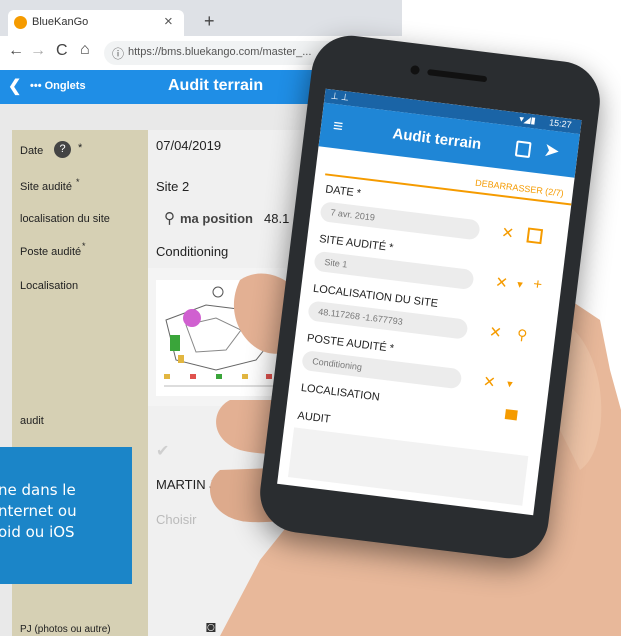  Describe the element at coordinates (337, 364) in the screenshot. I see `phone-post-value: Conditioning` at that location.